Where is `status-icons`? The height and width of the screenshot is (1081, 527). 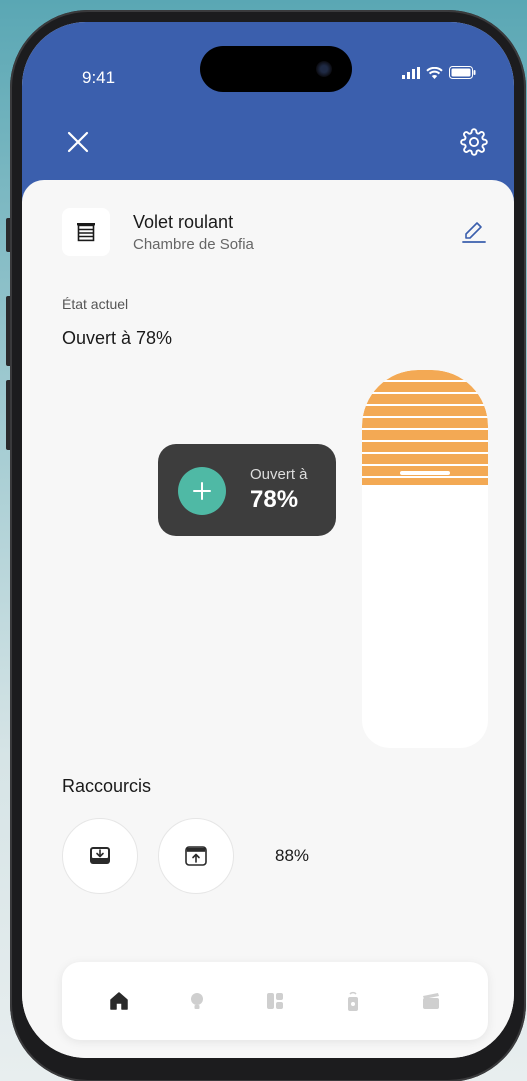 status-icons is located at coordinates (439, 72).